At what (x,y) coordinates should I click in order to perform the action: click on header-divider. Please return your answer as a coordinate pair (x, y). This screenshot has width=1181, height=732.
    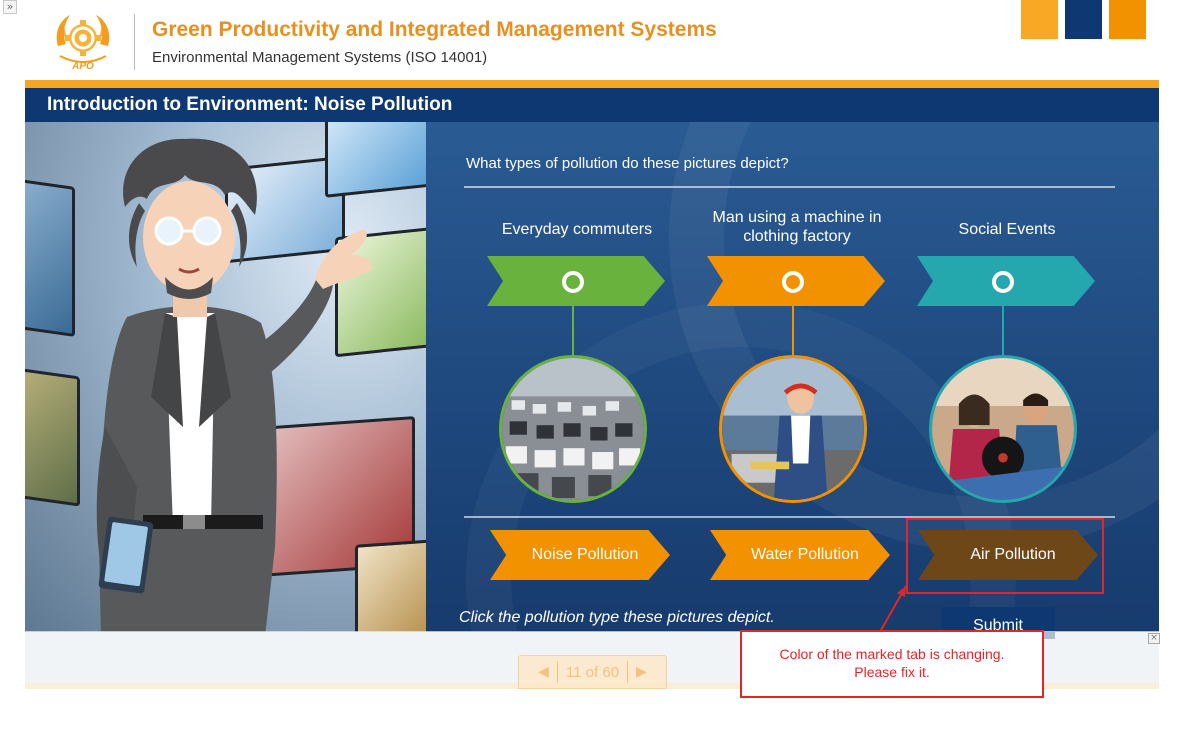
    Looking at the image, I should click on (134, 42).